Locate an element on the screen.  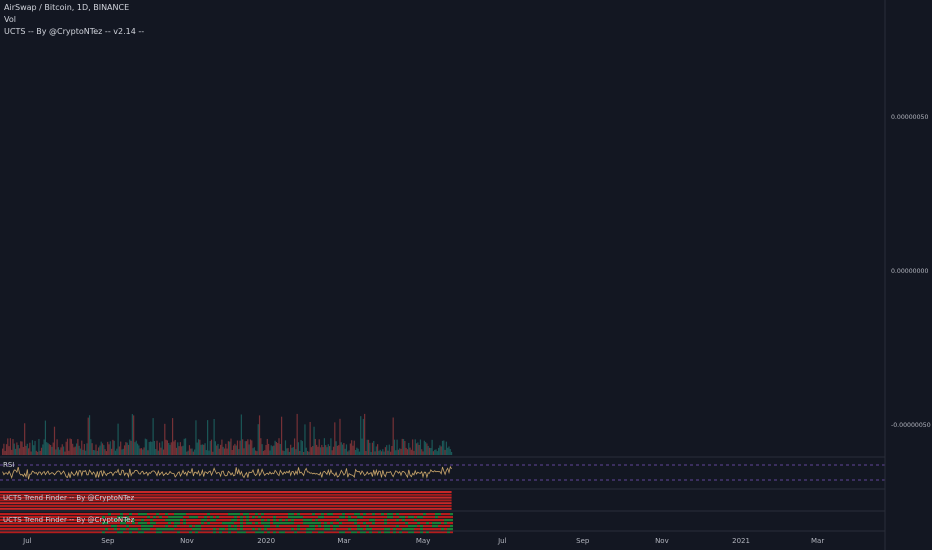
volume-legend: Vol is located at coordinates (10, 19).